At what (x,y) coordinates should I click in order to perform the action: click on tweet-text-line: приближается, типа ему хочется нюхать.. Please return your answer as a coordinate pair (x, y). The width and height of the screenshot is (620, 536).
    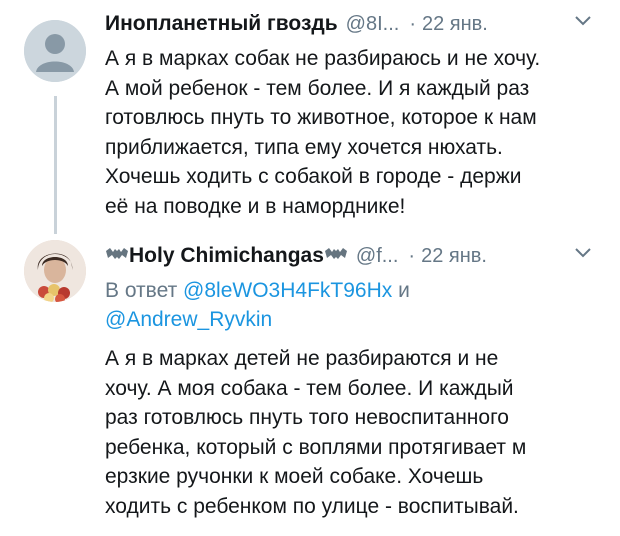
    Looking at the image, I should click on (304, 147).